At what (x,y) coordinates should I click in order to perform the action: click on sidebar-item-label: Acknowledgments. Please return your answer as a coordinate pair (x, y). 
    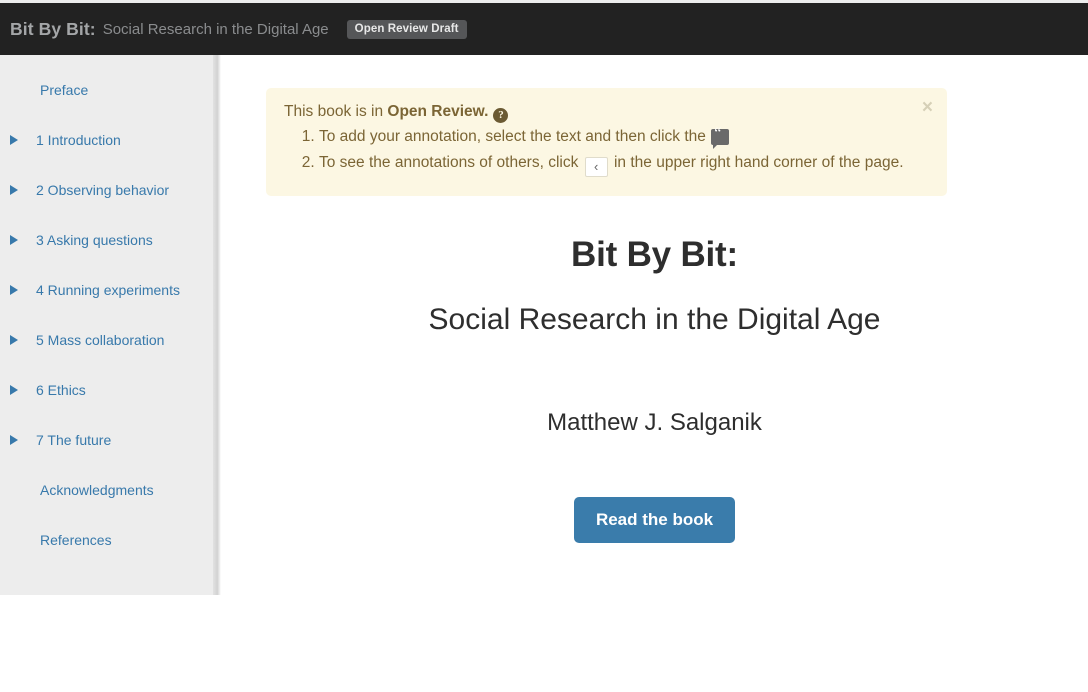
    Looking at the image, I should click on (97, 490).